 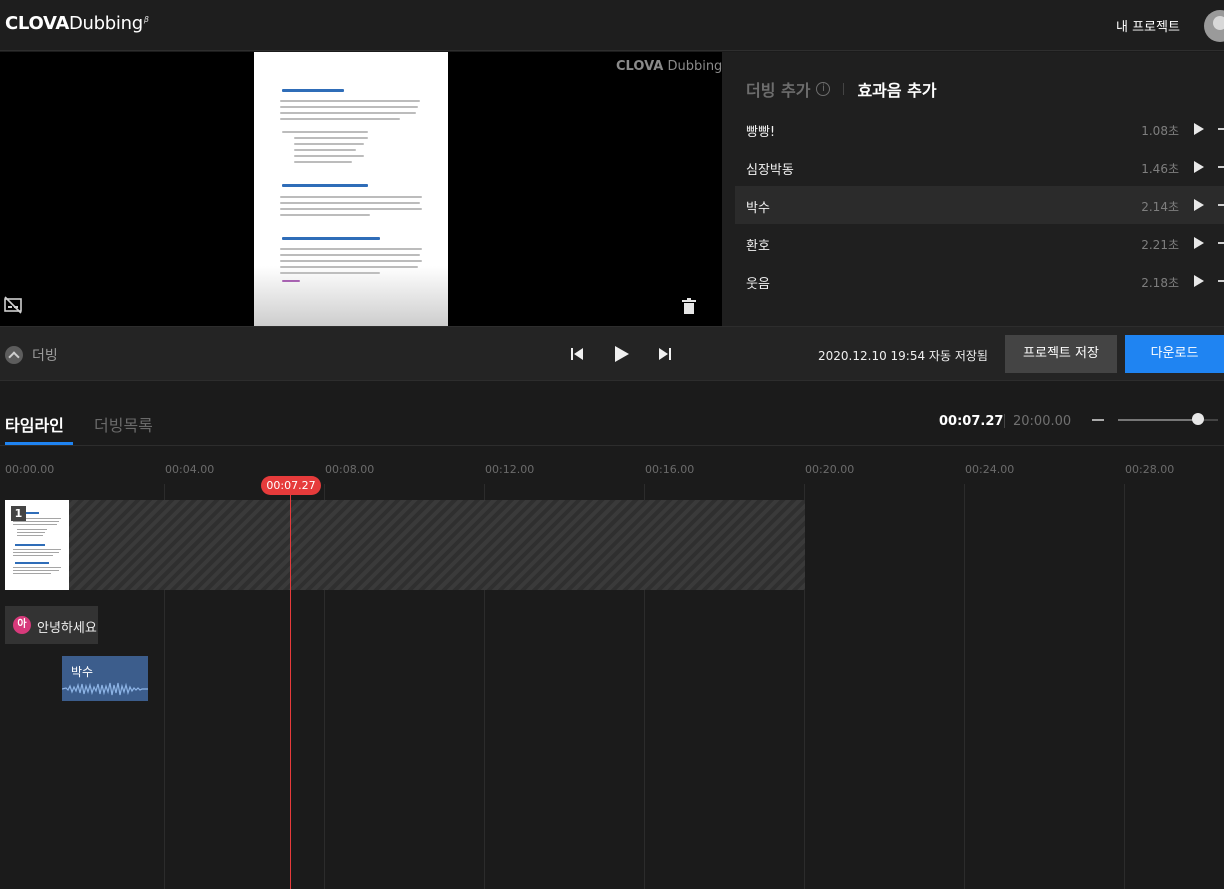 What do you see at coordinates (665, 354) in the screenshot?
I see `skip-forward-icon` at bounding box center [665, 354].